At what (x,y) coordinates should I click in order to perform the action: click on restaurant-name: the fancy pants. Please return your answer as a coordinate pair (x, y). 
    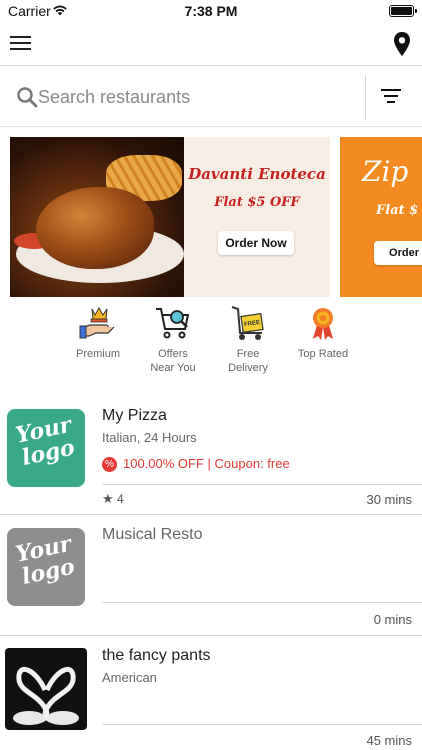
    Looking at the image, I should click on (156, 655).